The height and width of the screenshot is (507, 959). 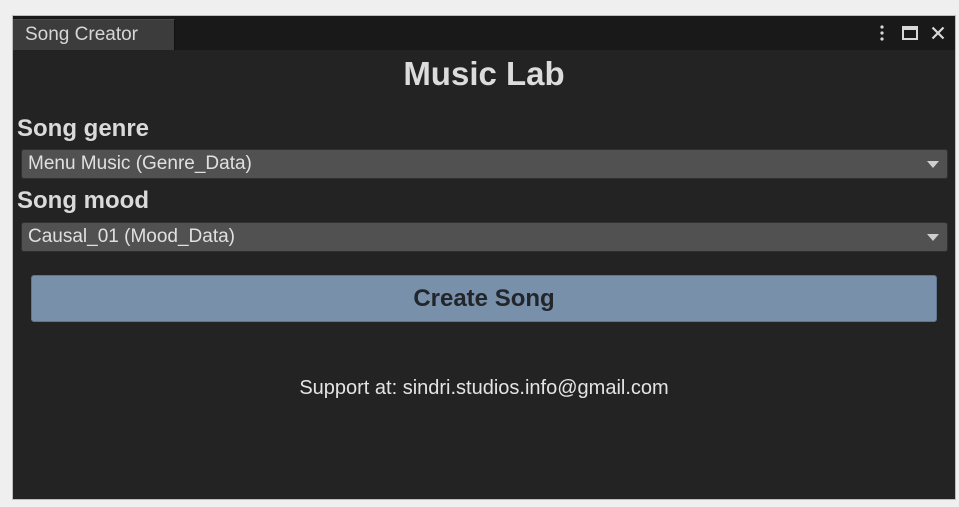 I want to click on song-genre-selected-value: Menu Music (Genre_Data), so click(x=140, y=163).